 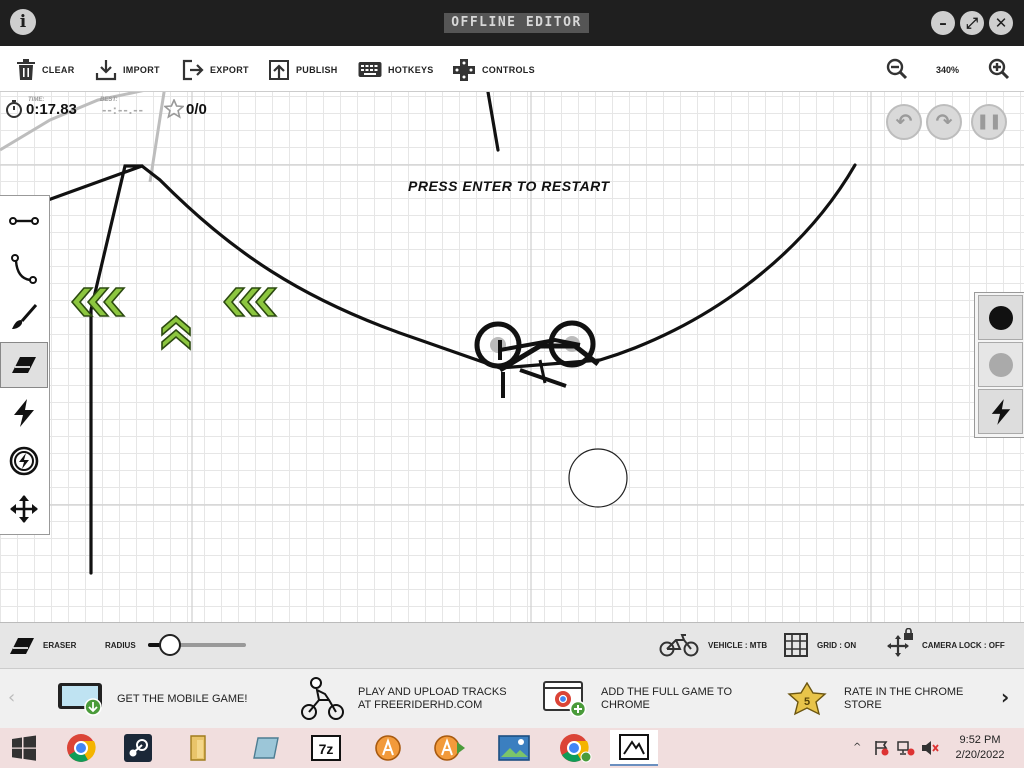 I want to click on straight-line-icon, so click(x=24, y=221).